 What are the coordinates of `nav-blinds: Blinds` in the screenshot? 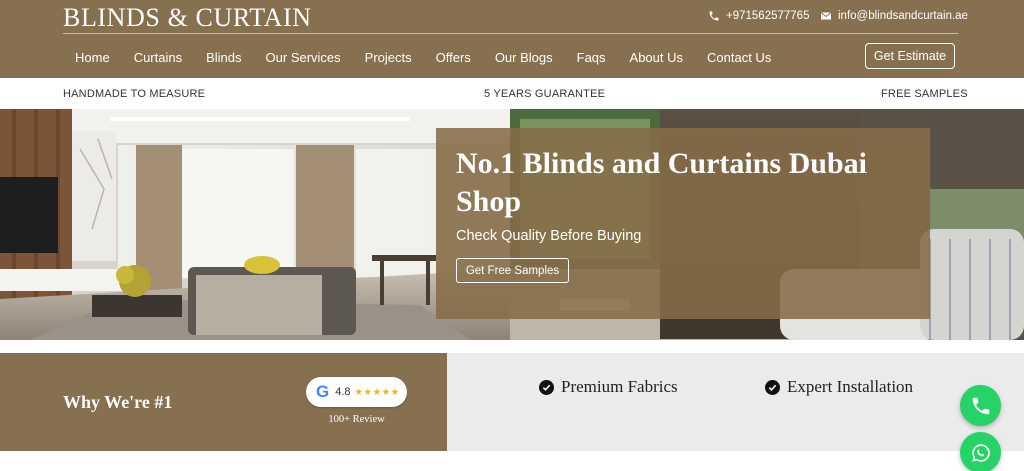 It's located at (223, 57).